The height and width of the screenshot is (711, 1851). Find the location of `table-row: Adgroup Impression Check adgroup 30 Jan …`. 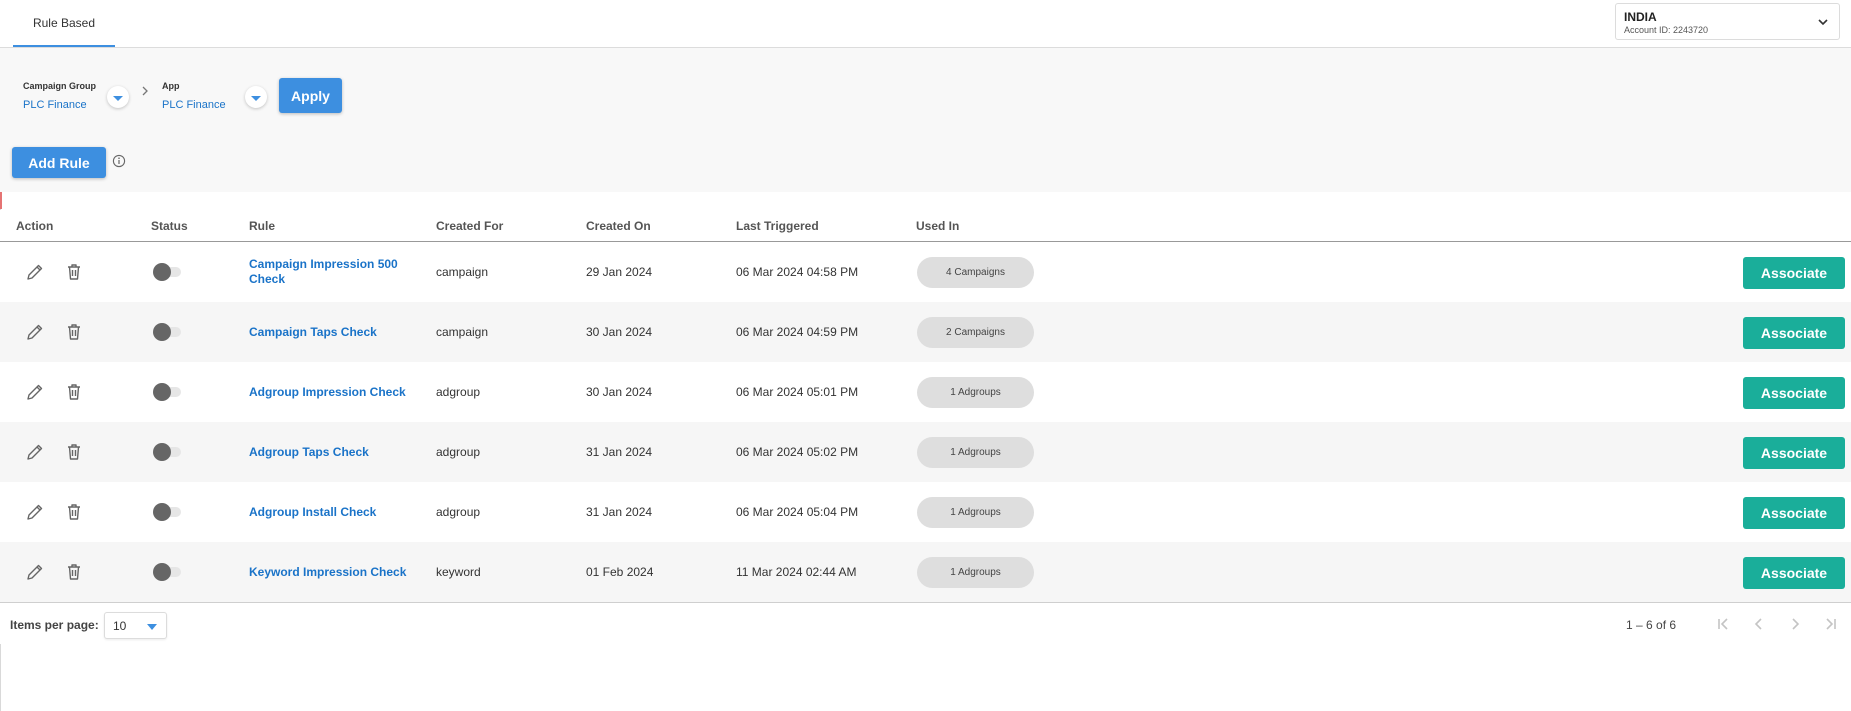

table-row: Adgroup Impression Check adgroup 30 Jan … is located at coordinates (925, 392).